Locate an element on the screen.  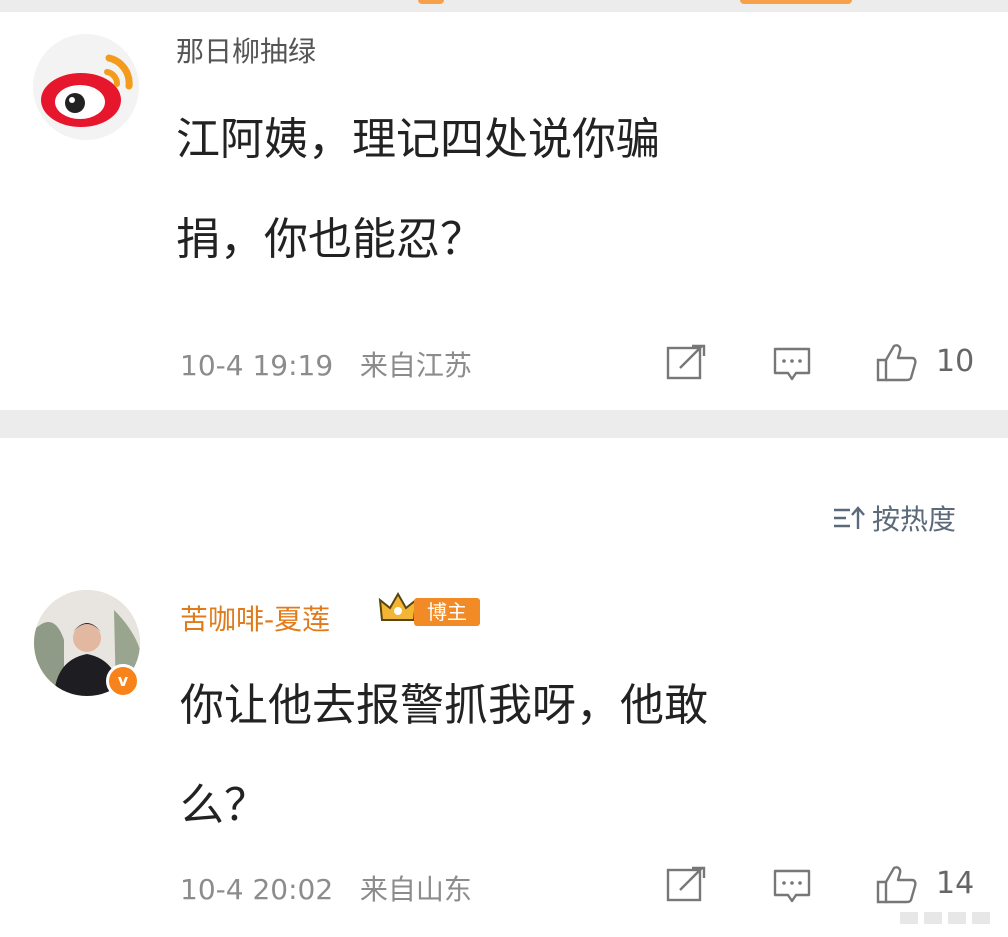
comment-time: 10-4 19:19 is located at coordinates (257, 365).